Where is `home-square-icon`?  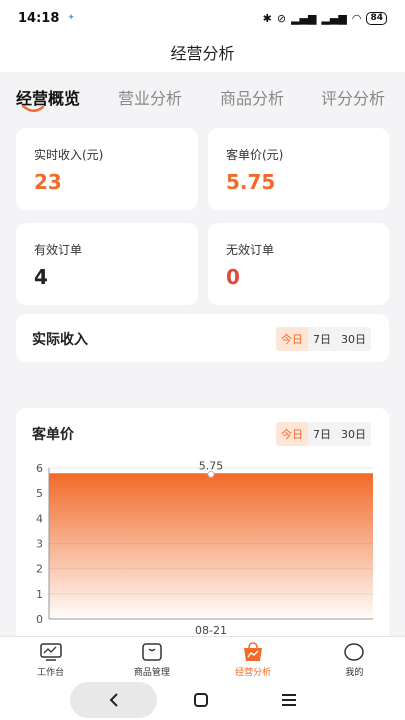
home-square-icon is located at coordinates (201, 700).